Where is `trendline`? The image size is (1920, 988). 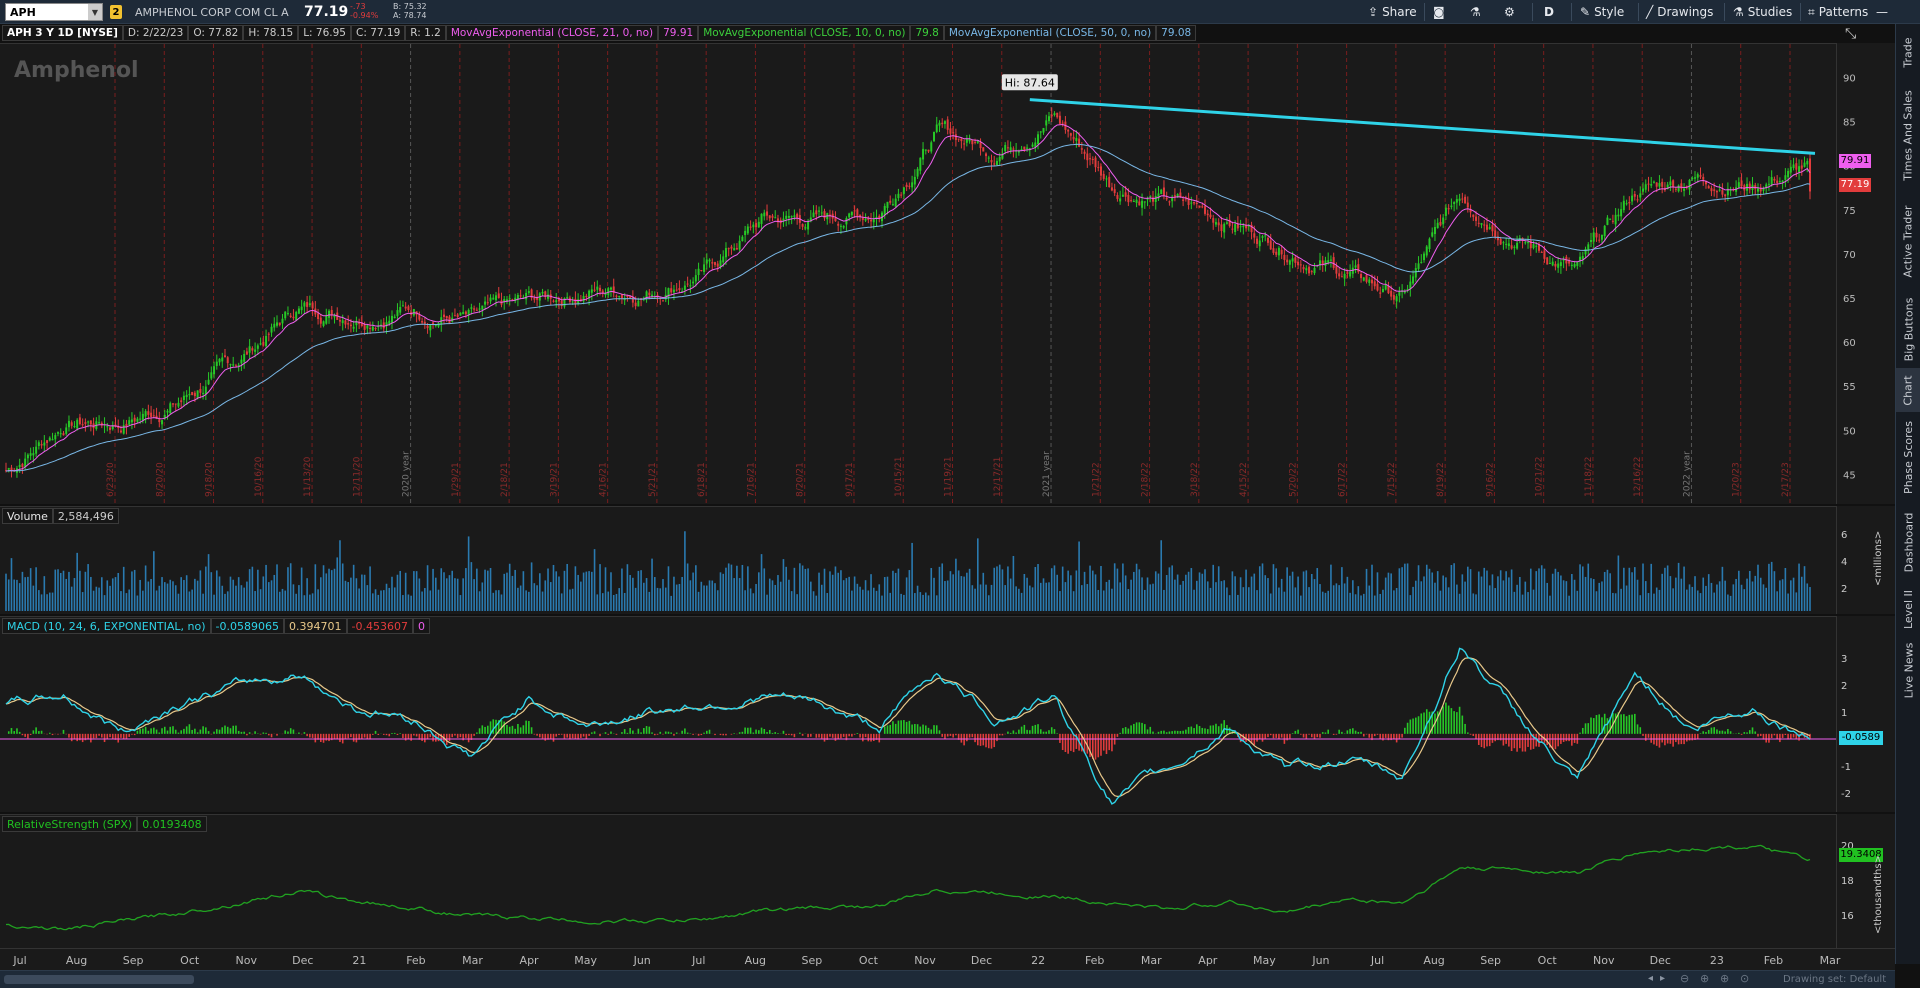 trendline is located at coordinates (1422, 126).